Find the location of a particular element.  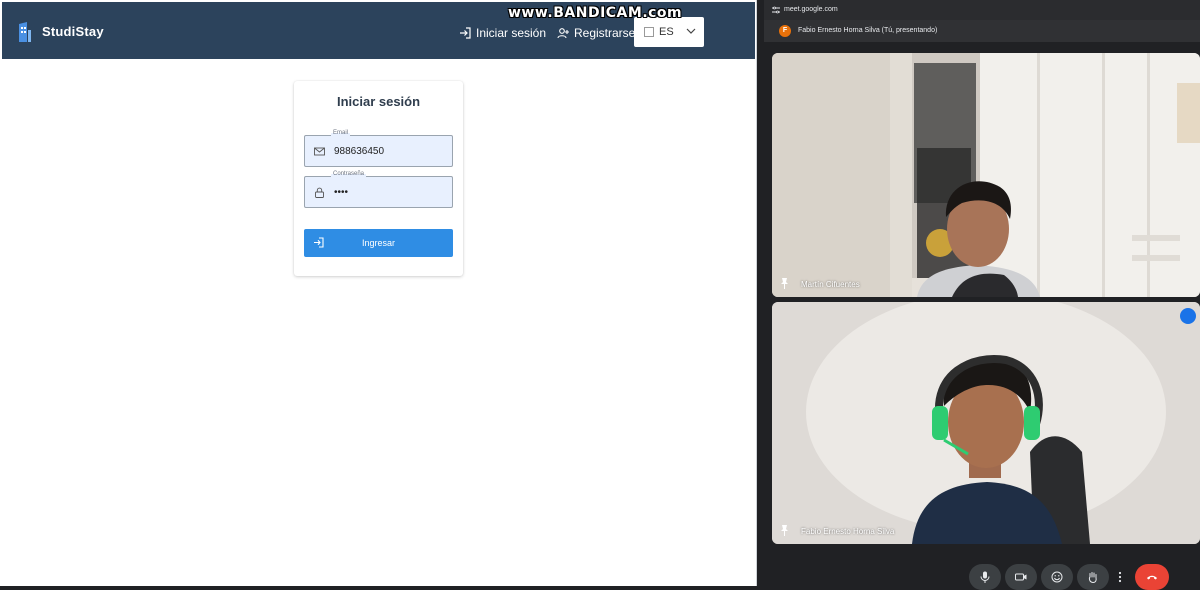

password-label: Contraseña is located at coordinates (349, 174).